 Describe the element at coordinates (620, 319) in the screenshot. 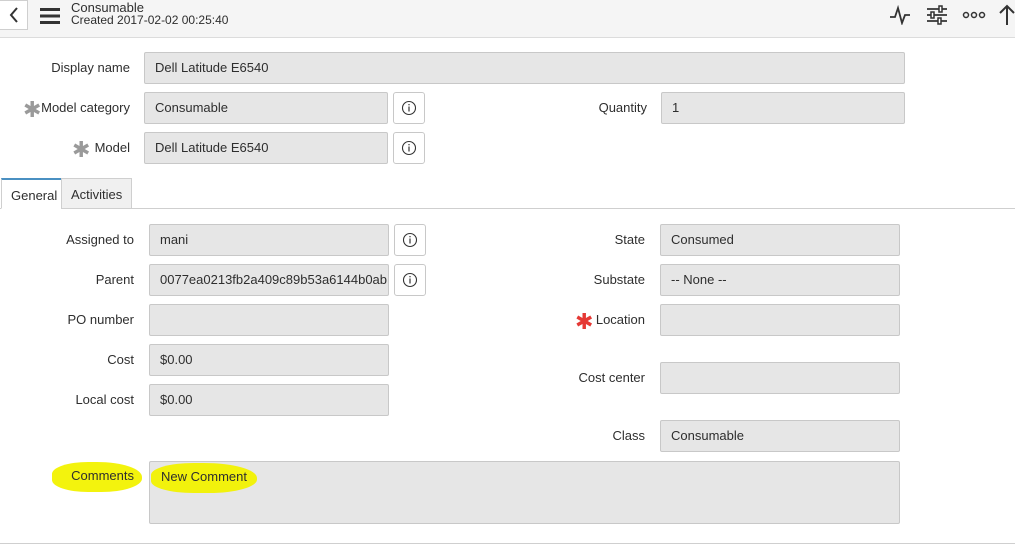

I see `location-label: Location` at that location.